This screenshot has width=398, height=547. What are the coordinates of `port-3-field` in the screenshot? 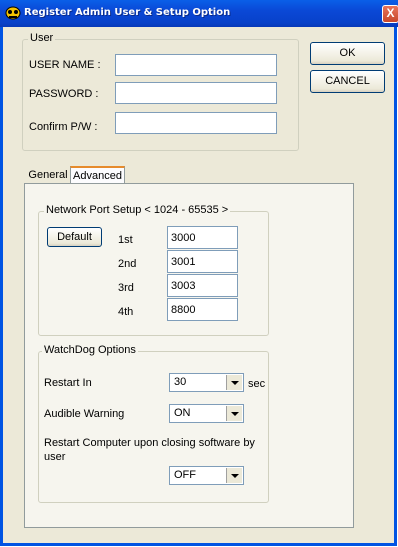 It's located at (202, 285).